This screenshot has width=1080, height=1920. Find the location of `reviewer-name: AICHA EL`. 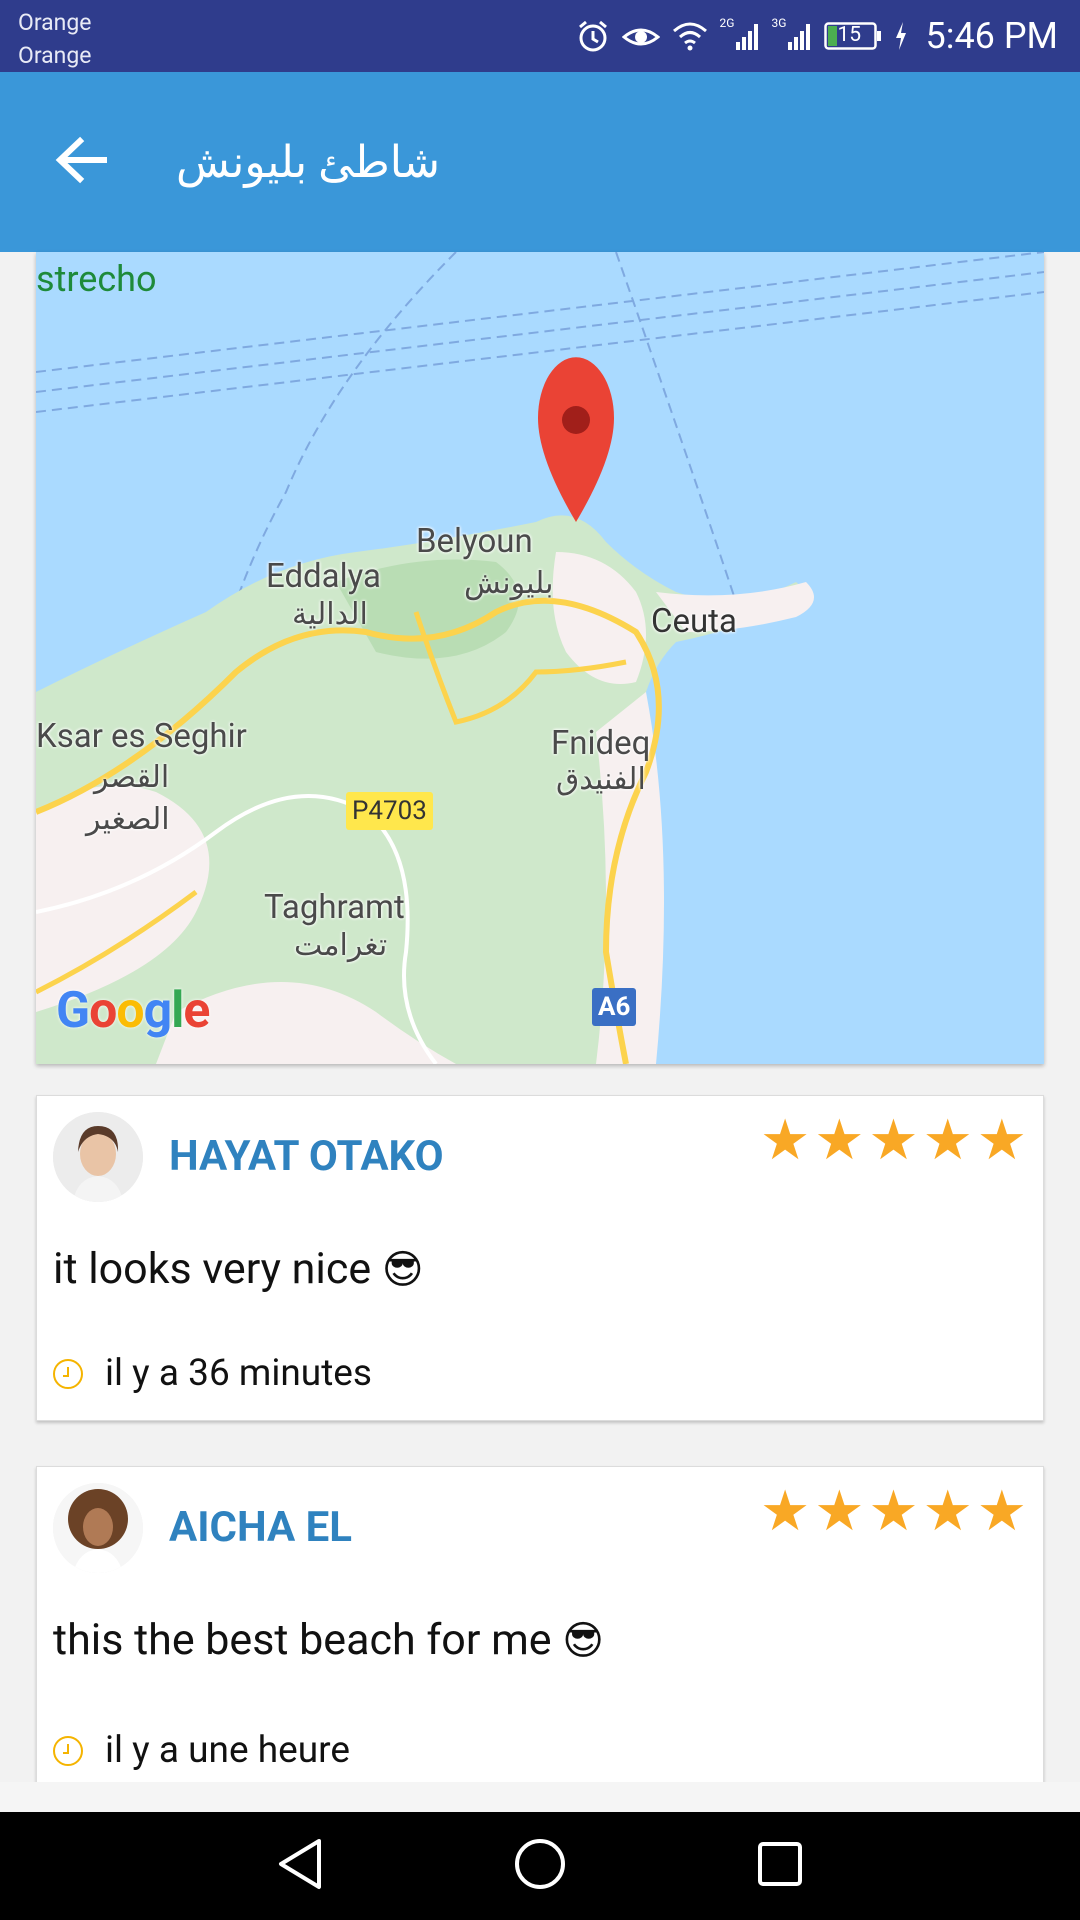

reviewer-name: AICHA EL is located at coordinates (260, 1527).